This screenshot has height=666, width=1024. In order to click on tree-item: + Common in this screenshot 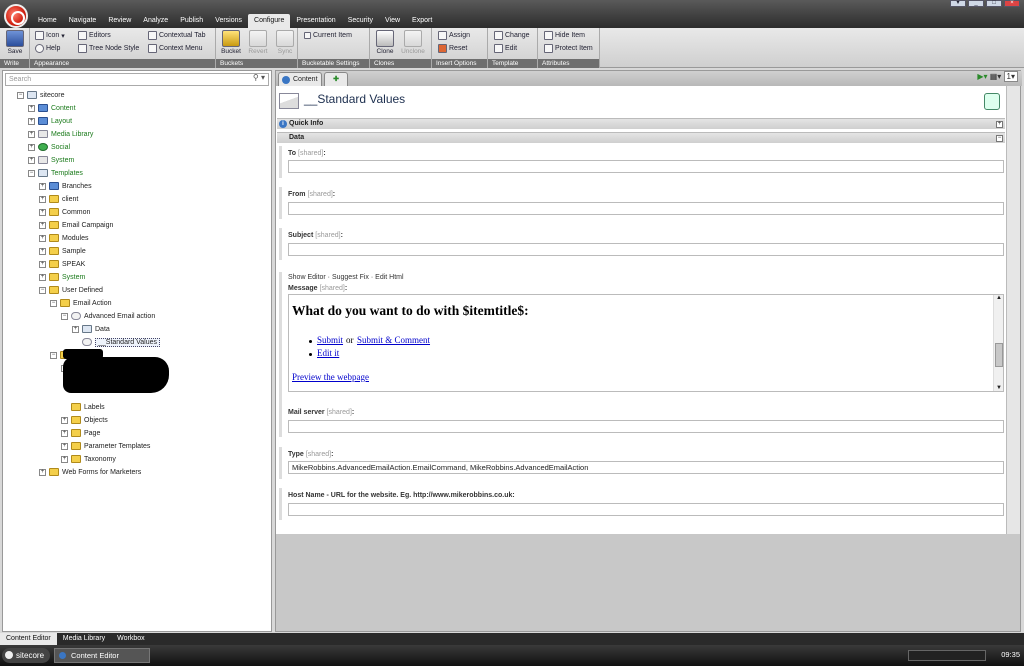, I will do `click(64, 212)`.